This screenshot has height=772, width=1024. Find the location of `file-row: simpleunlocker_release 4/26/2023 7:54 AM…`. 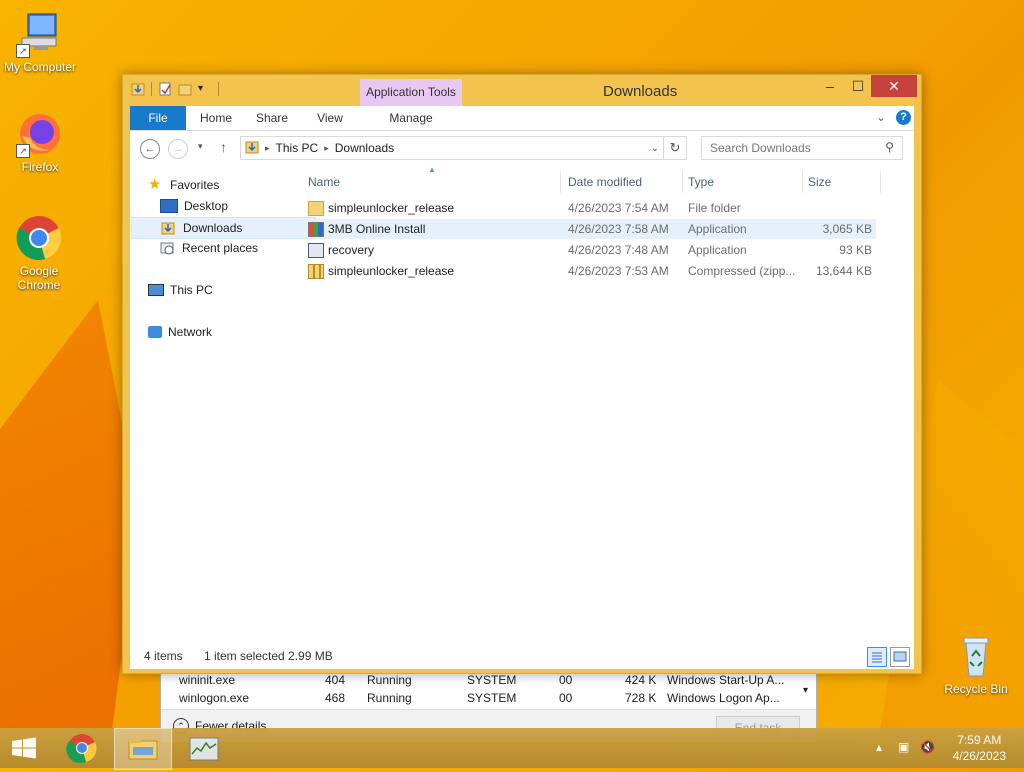

file-row: simpleunlocker_release 4/26/2023 7:54 AM… is located at coordinates (591, 208).